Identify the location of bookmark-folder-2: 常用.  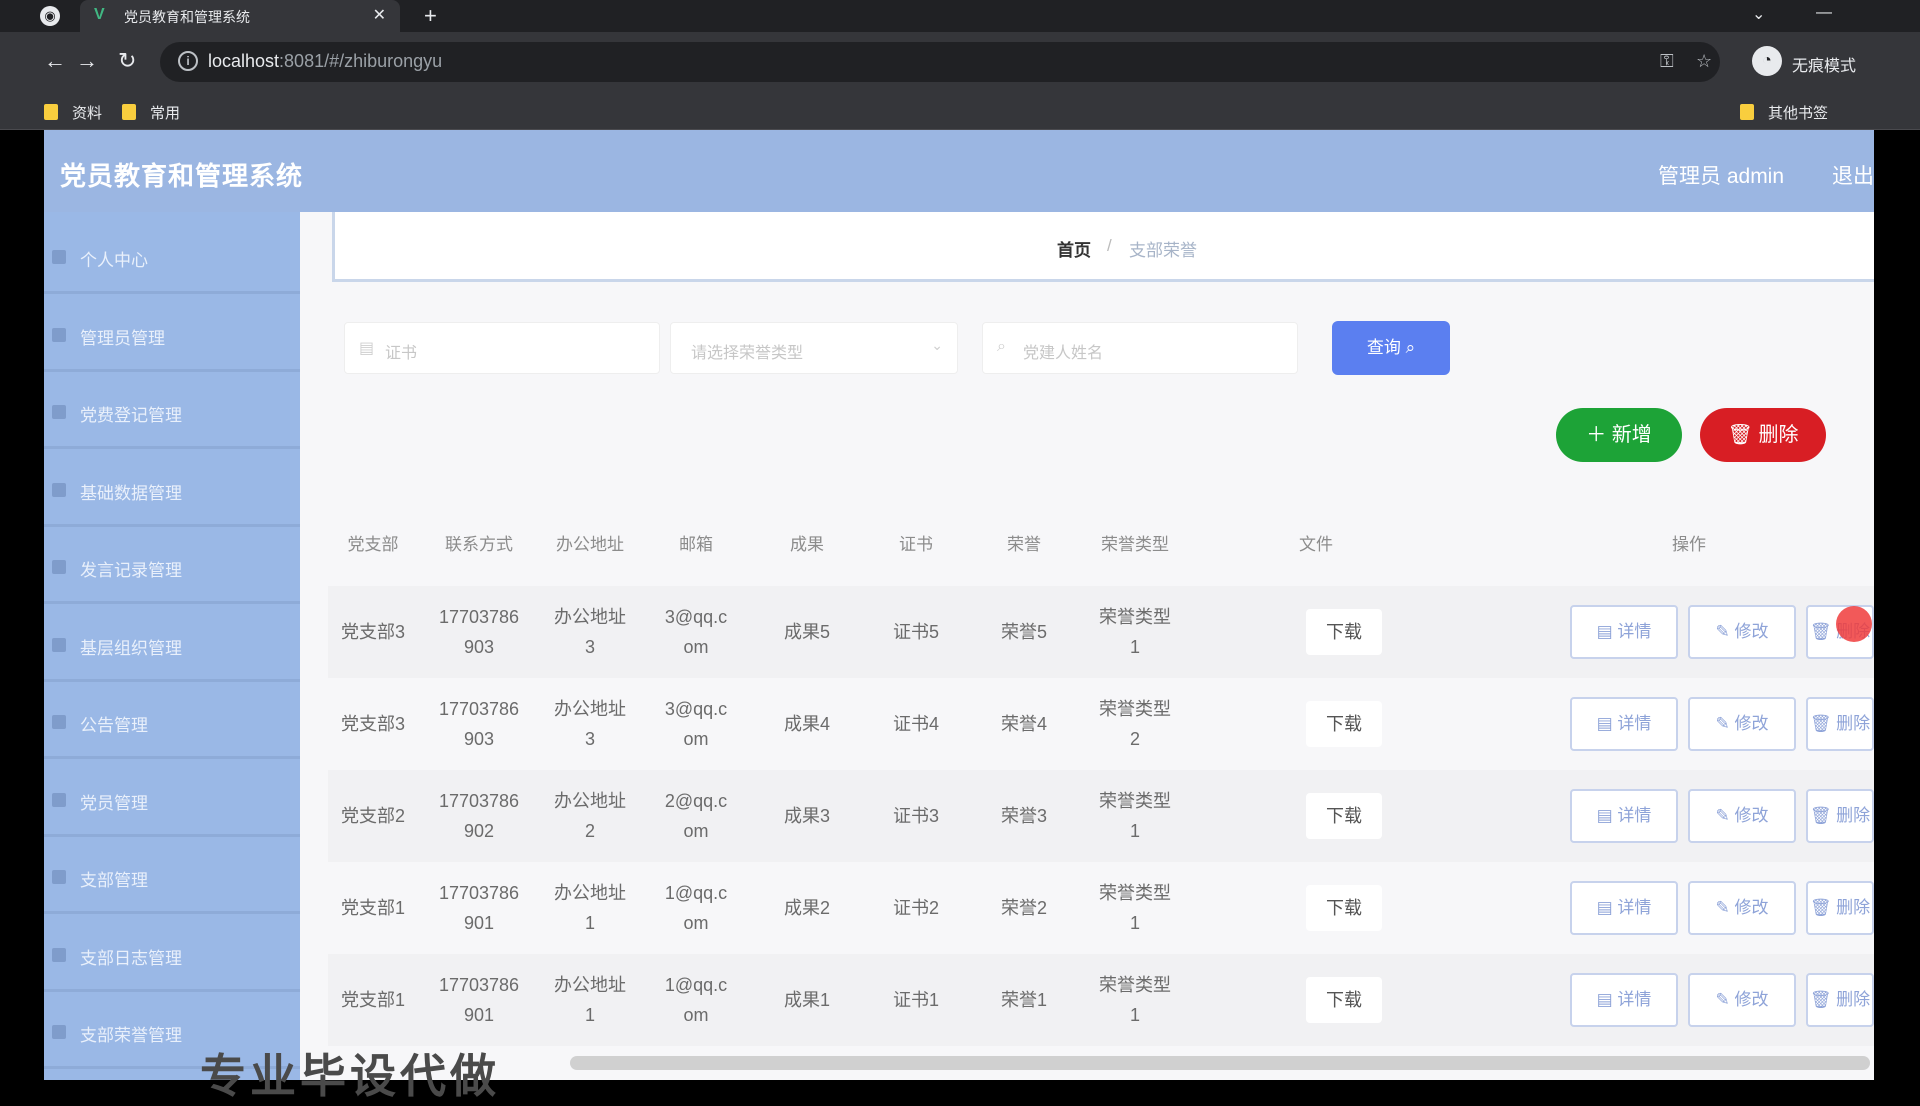
(151, 112).